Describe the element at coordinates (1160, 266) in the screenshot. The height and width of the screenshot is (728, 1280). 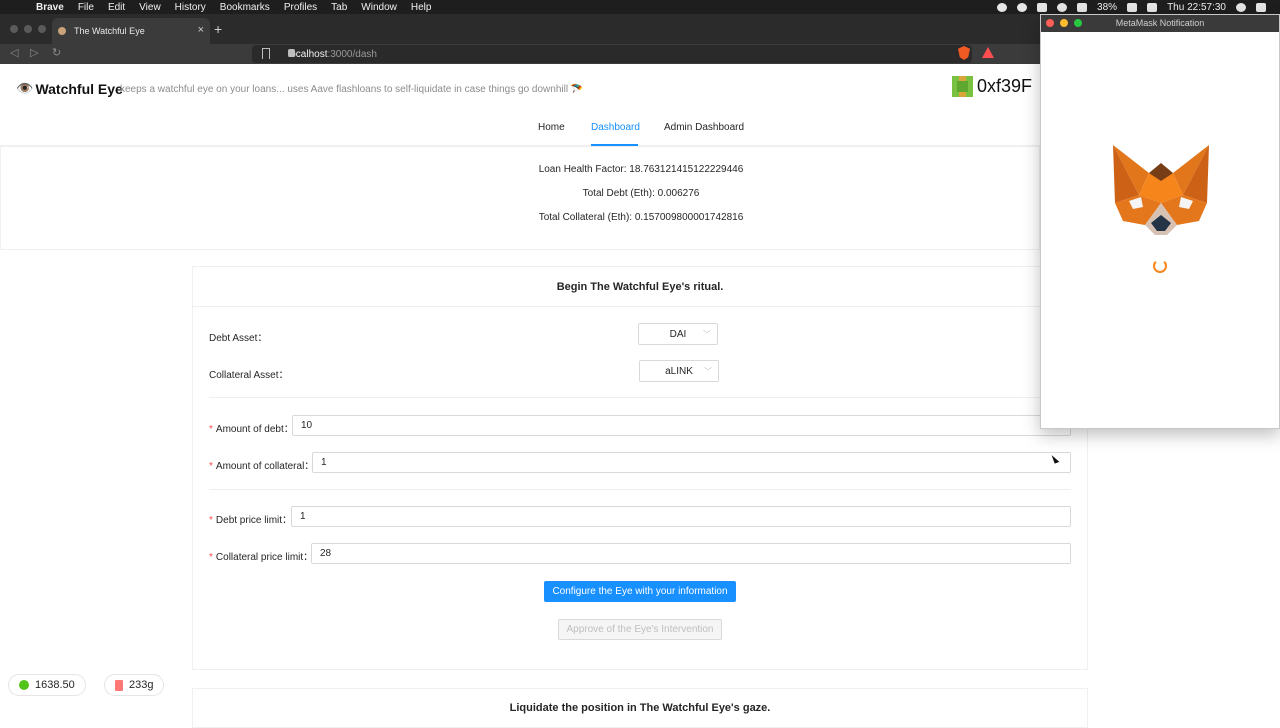
I see `loading-spinner` at that location.